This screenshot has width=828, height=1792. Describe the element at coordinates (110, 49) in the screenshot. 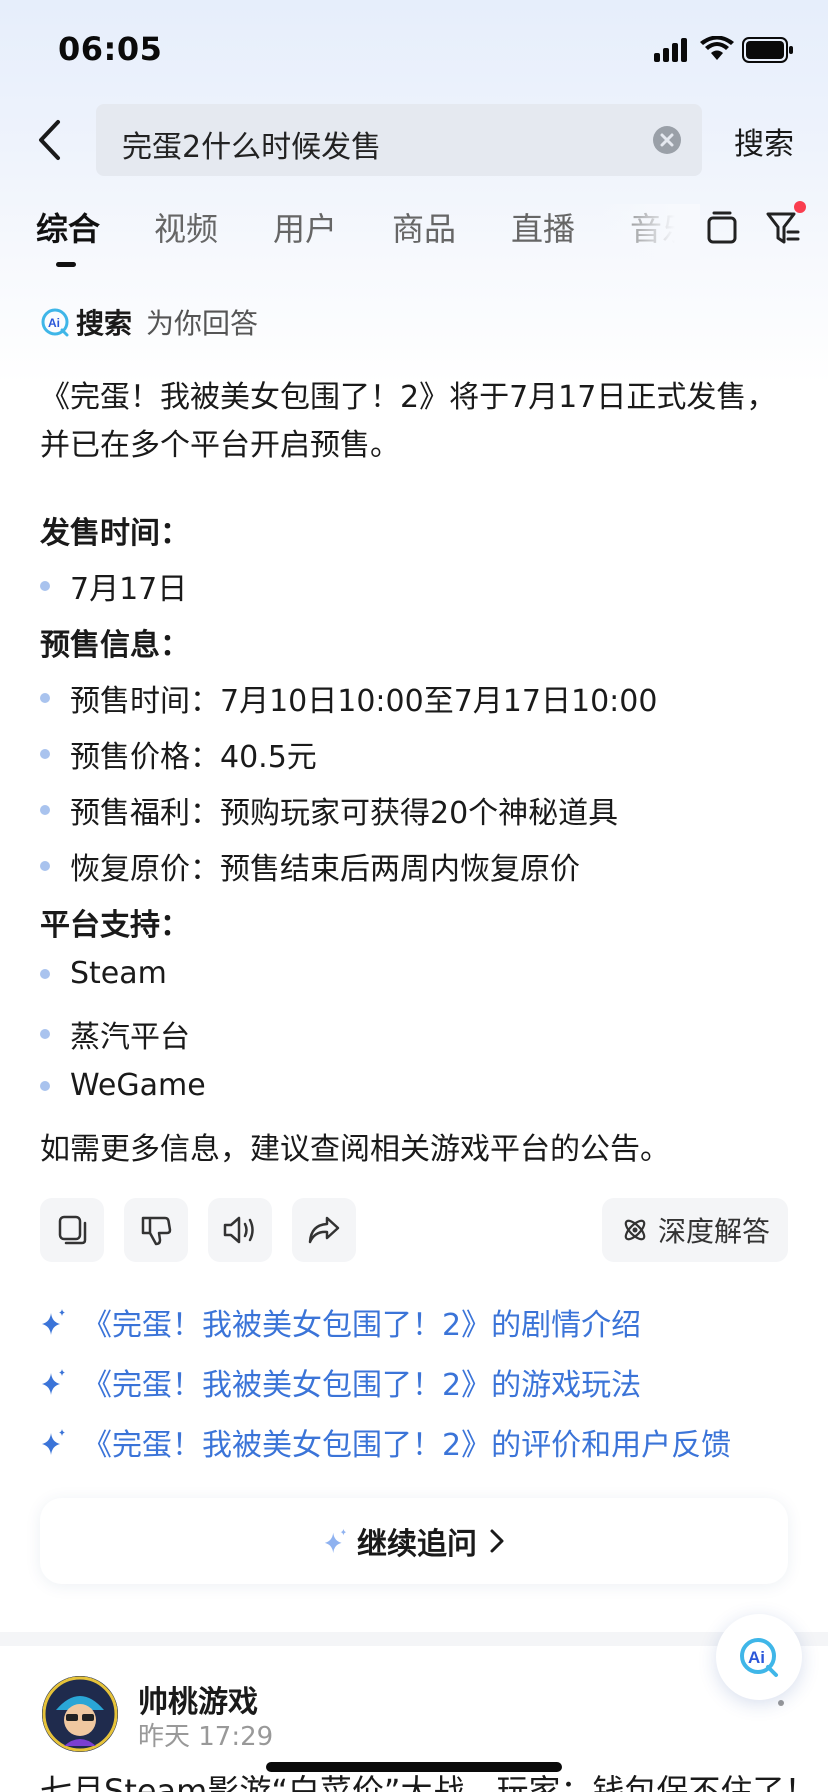

I see `status-time: 06:05` at that location.